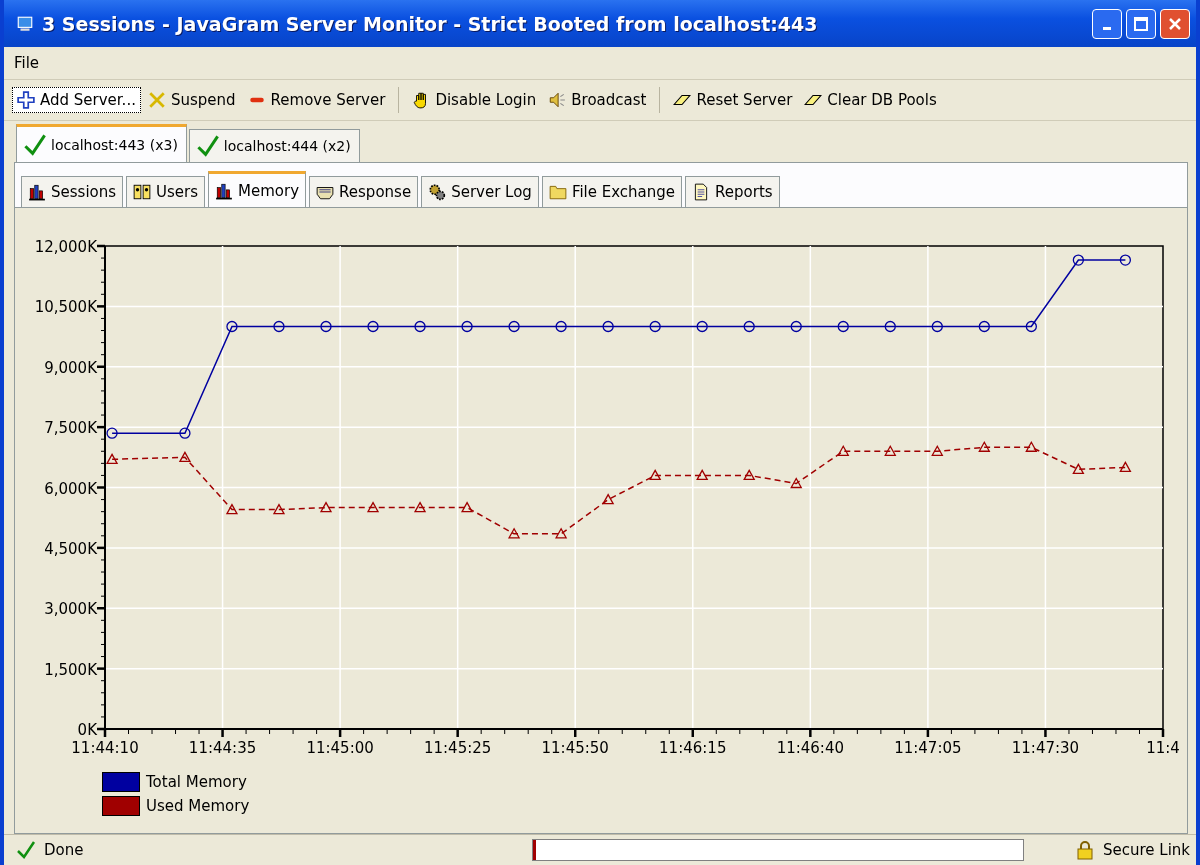 This screenshot has width=1200, height=865. Describe the element at coordinates (557, 192) in the screenshot. I see `folder-icon` at that location.